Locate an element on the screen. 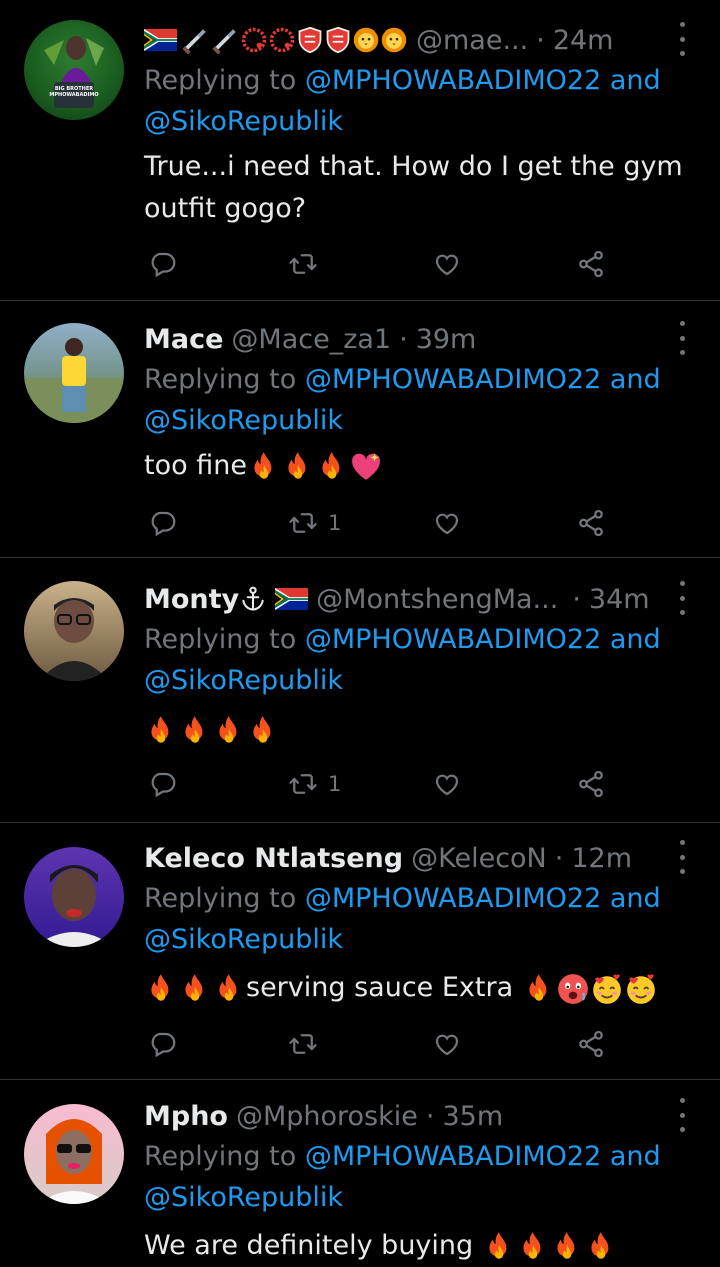 The image size is (720, 1267). share-icon is located at coordinates (591, 1044).